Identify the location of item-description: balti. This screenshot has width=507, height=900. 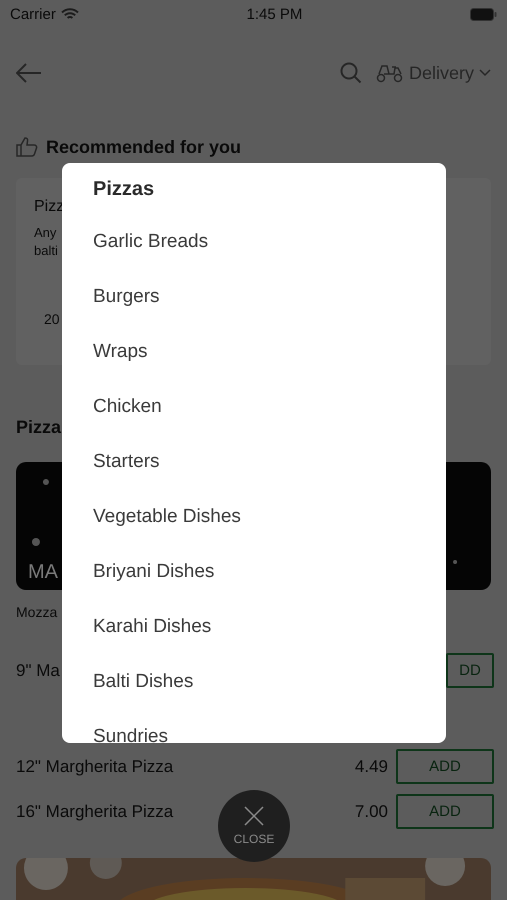
(46, 251).